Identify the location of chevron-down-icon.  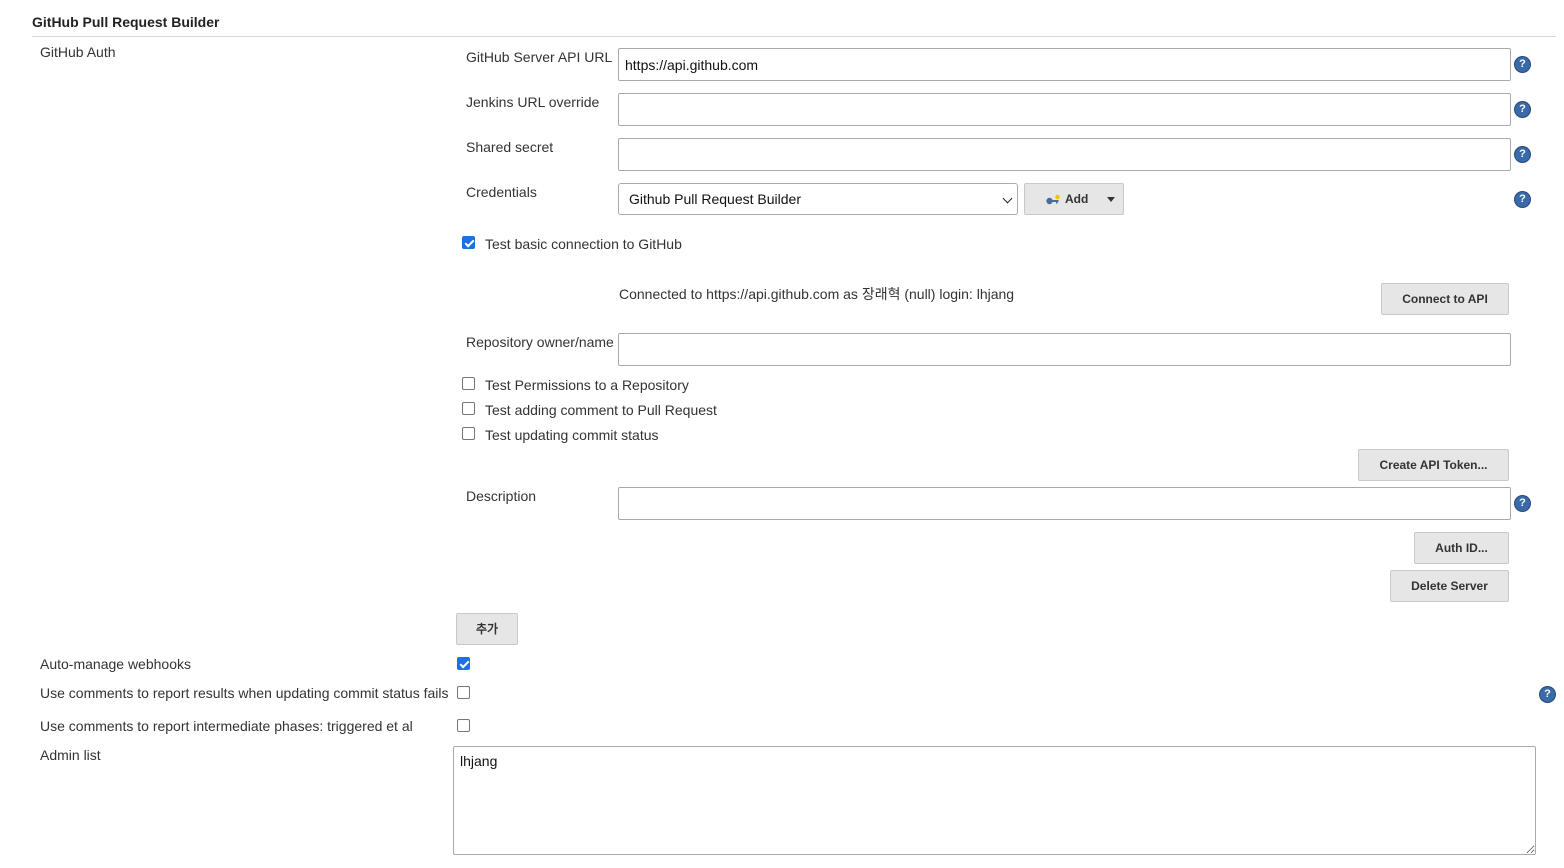
(1007, 198).